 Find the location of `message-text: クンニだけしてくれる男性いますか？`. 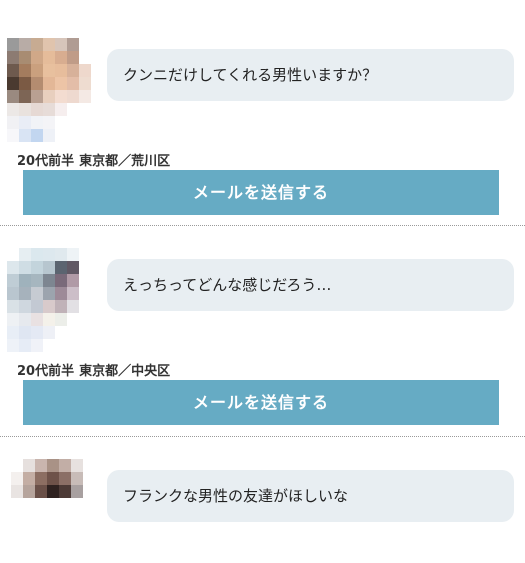

message-text: クンニだけしてくれる男性いますか？ is located at coordinates (250, 75).